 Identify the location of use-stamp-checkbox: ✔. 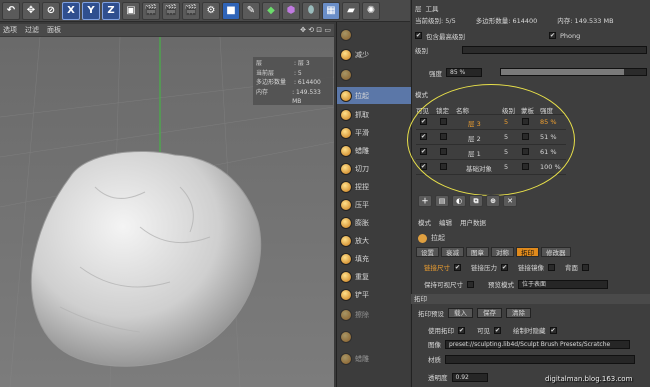
(461, 330).